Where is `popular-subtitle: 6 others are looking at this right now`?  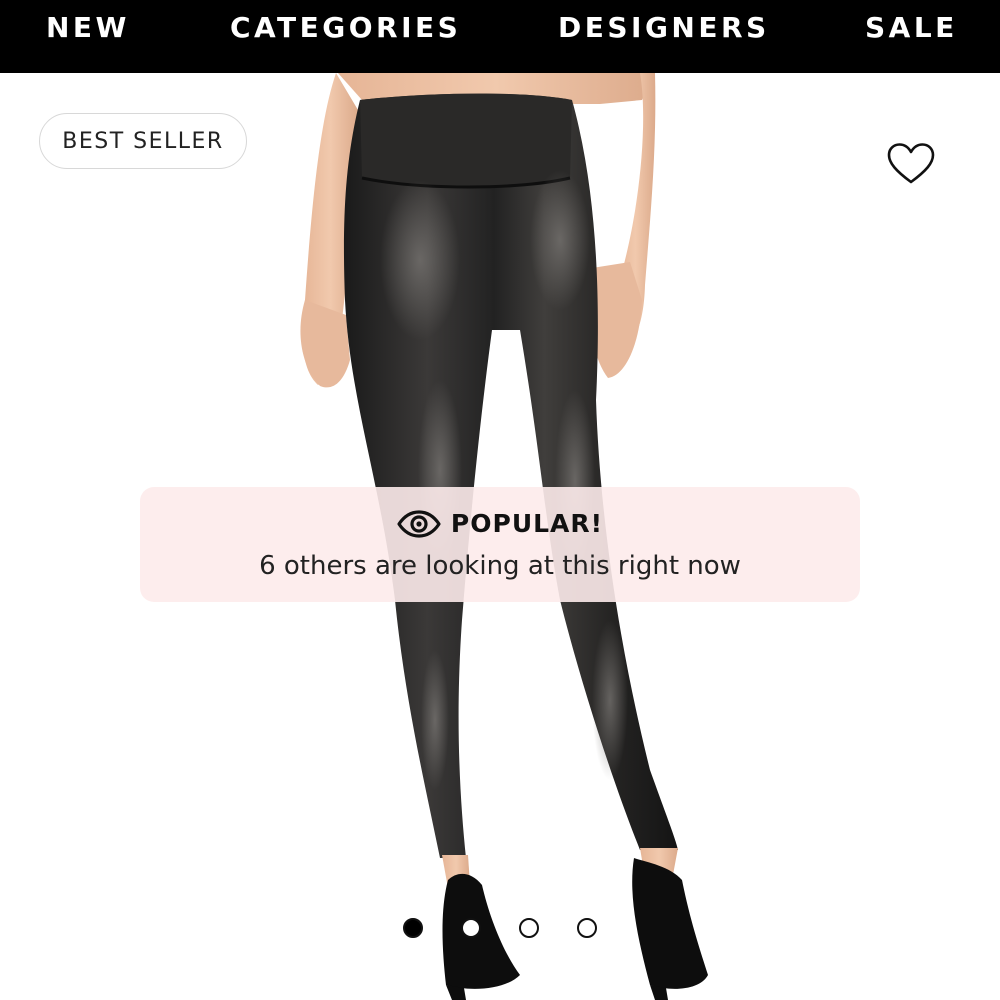 popular-subtitle: 6 others are looking at this right now is located at coordinates (500, 566).